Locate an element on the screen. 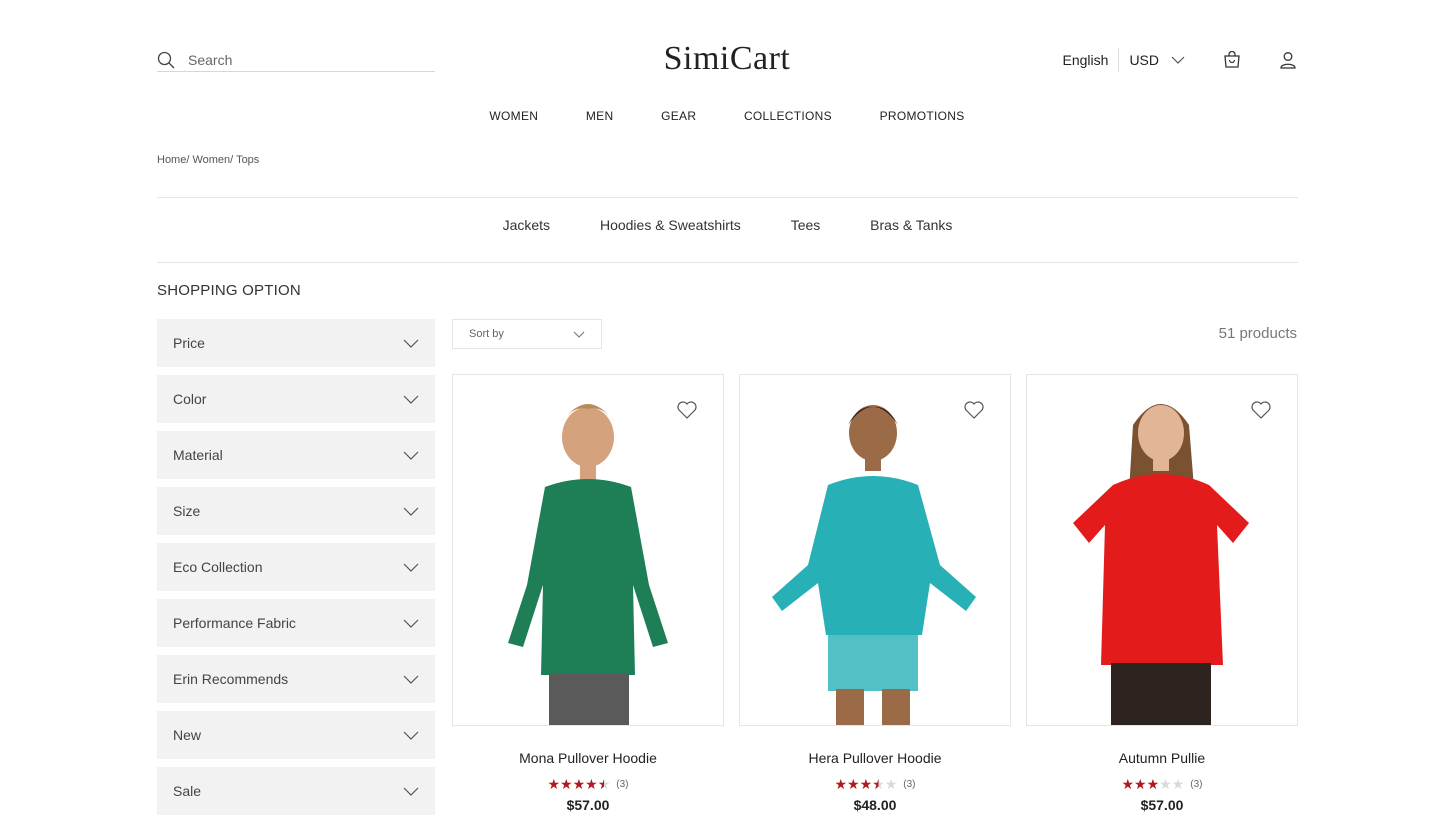 The image size is (1454, 818). product-card: Mona Pullover Hoodie ★★★★★ (3) $57.00 is located at coordinates (588, 593).